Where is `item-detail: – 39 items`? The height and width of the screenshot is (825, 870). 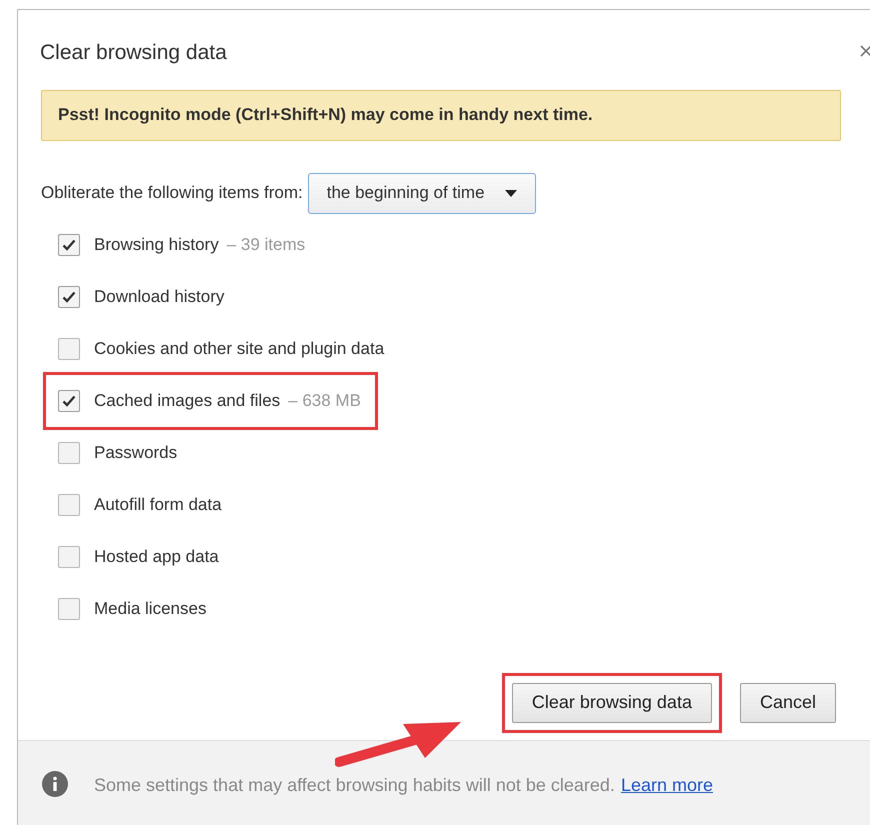 item-detail: – 39 items is located at coordinates (266, 245).